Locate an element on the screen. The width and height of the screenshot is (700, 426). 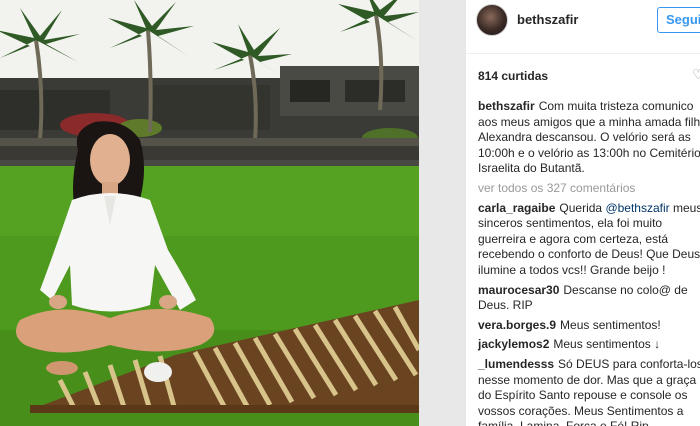
header-divider is located at coordinates (583, 53).